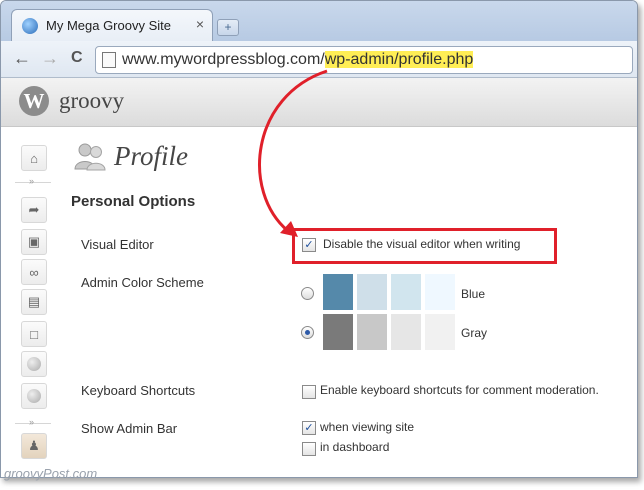 This screenshot has width=644, height=490. I want to click on annotation-arrow, so click(293, 153).